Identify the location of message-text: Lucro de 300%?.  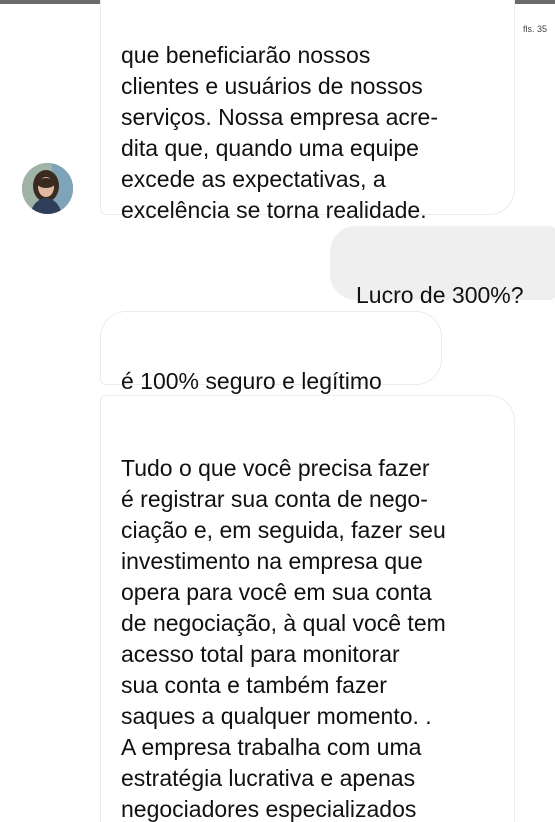
(440, 295).